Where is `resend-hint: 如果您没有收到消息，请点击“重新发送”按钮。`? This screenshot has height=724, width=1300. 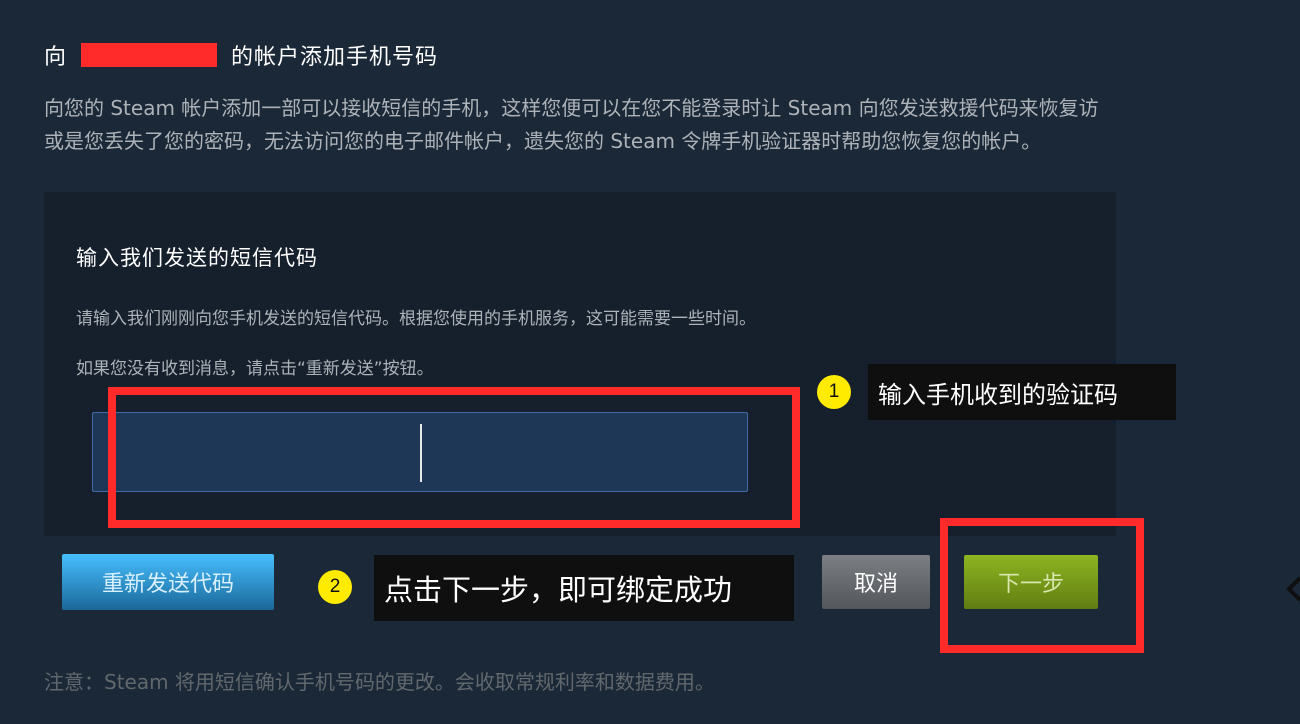
resend-hint: 如果您没有收到消息，请点击“重新发送”按钮。 is located at coordinates (255, 369).